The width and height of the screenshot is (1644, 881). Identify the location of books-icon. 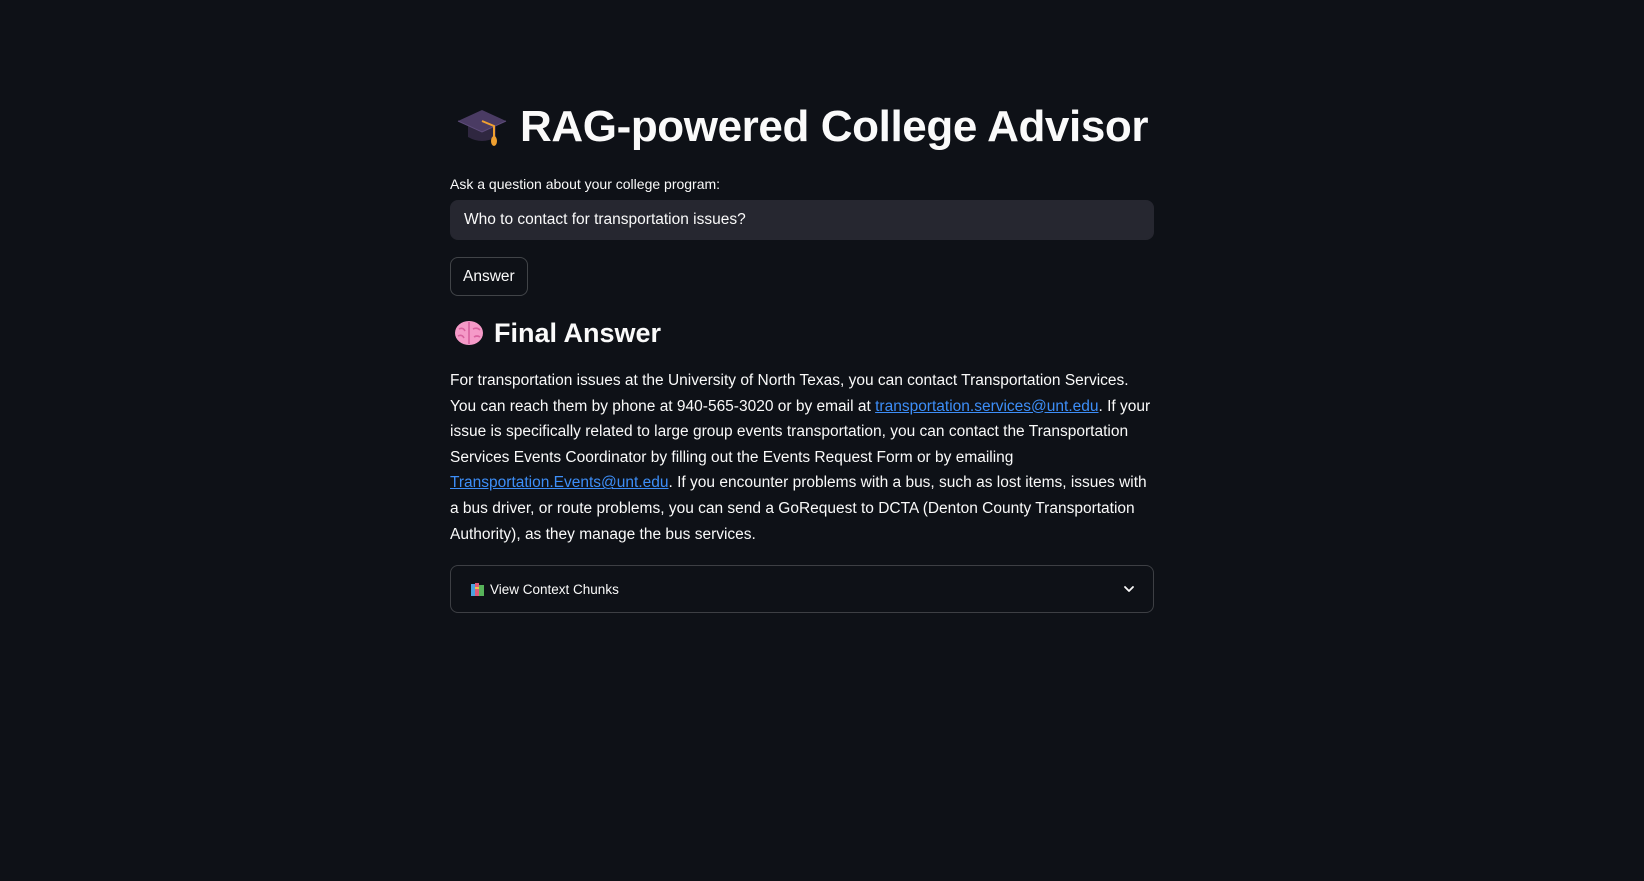
(477, 590).